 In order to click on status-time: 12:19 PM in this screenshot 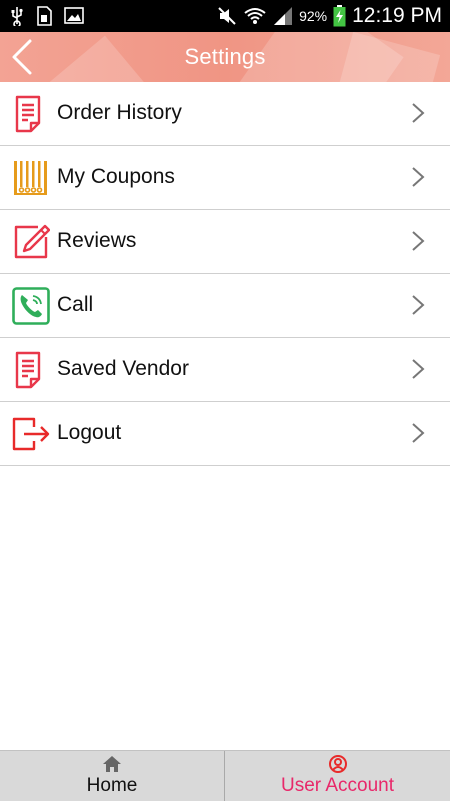, I will do `click(397, 15)`.